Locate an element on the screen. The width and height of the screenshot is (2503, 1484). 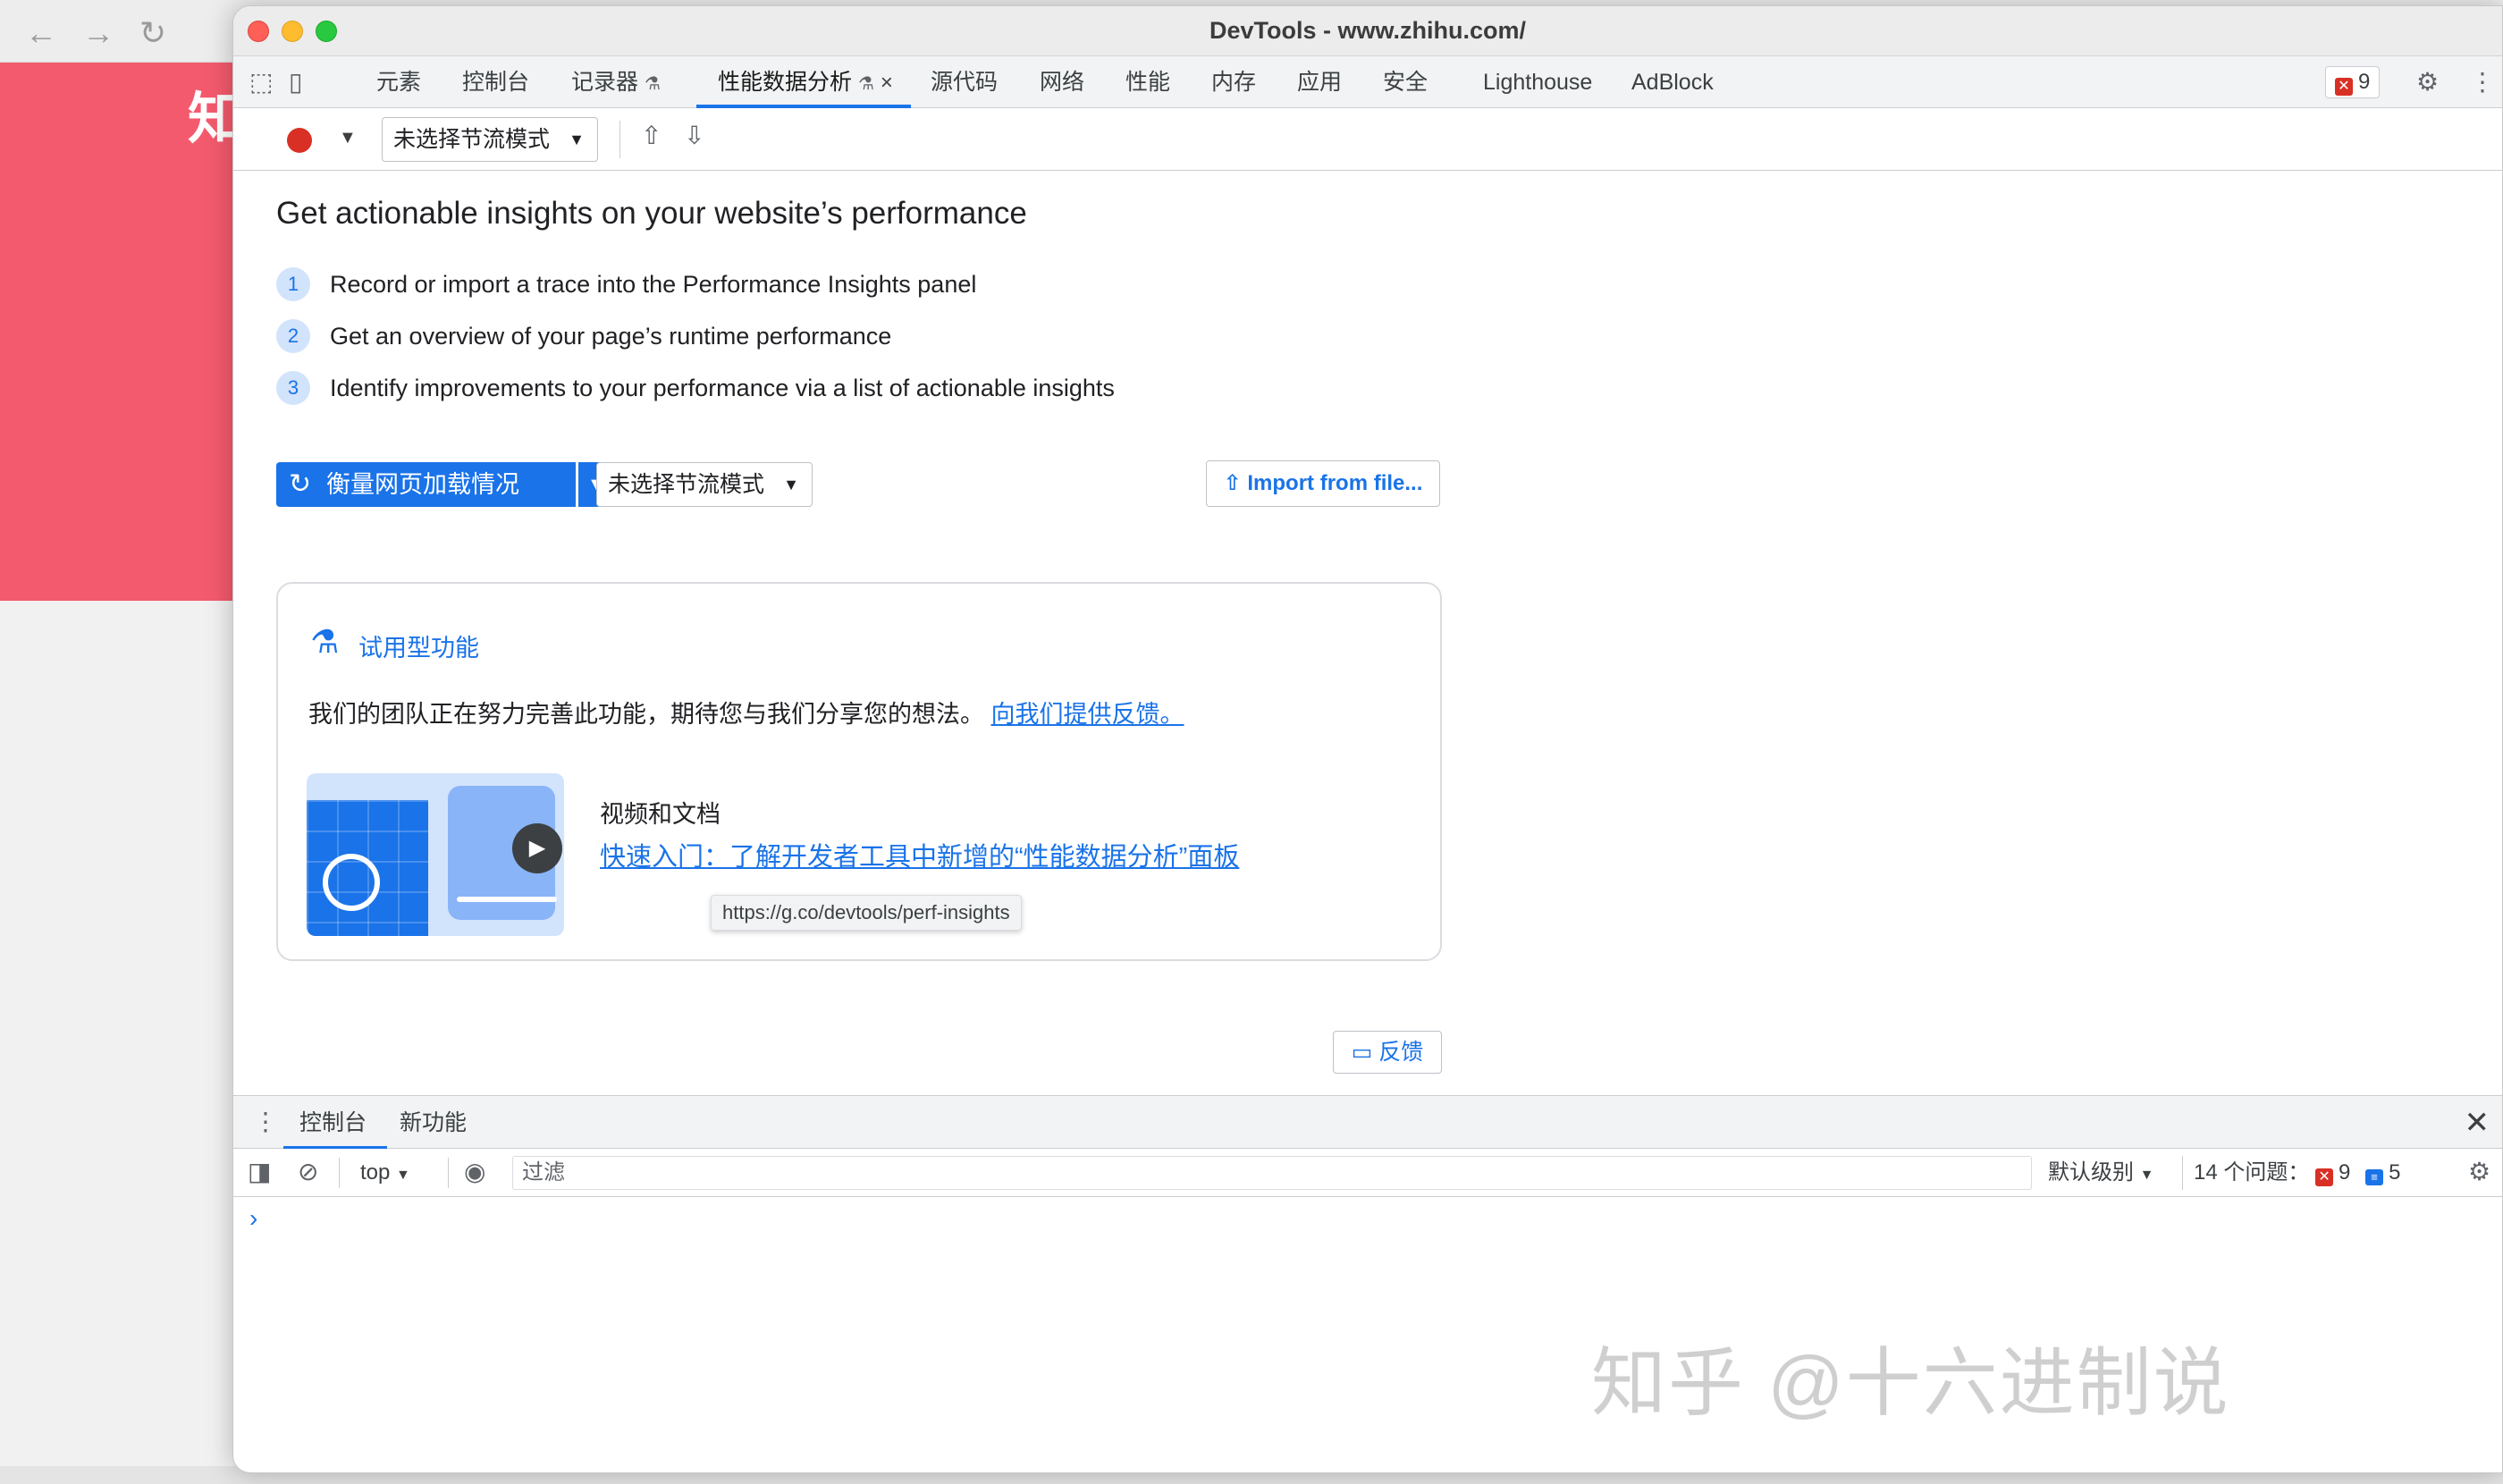
info-icon: ≡ is located at coordinates (2374, 1177).